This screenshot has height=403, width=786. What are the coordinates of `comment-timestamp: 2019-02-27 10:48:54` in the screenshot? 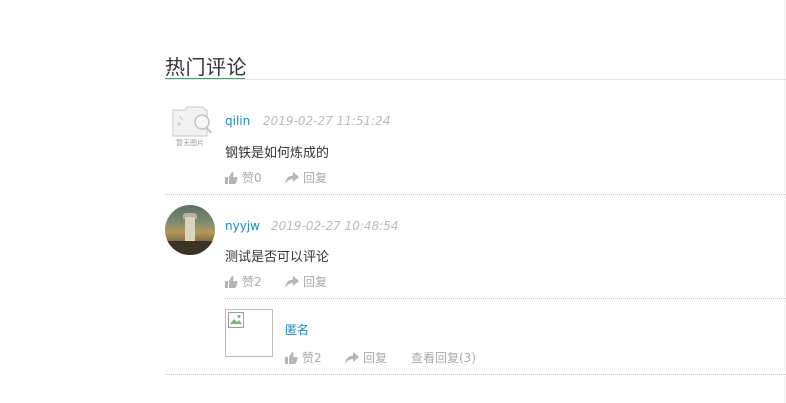 It's located at (335, 226).